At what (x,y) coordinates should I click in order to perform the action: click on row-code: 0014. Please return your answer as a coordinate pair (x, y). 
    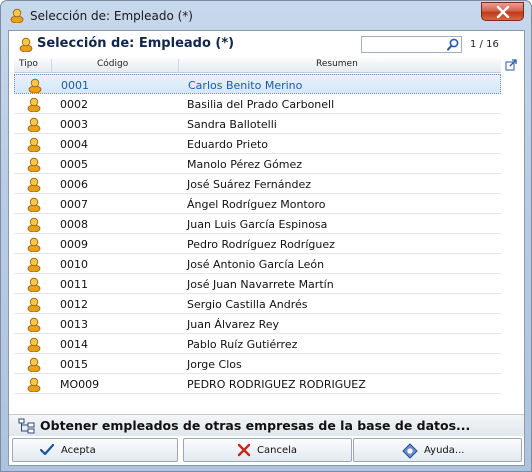
    Looking at the image, I should click on (74, 344).